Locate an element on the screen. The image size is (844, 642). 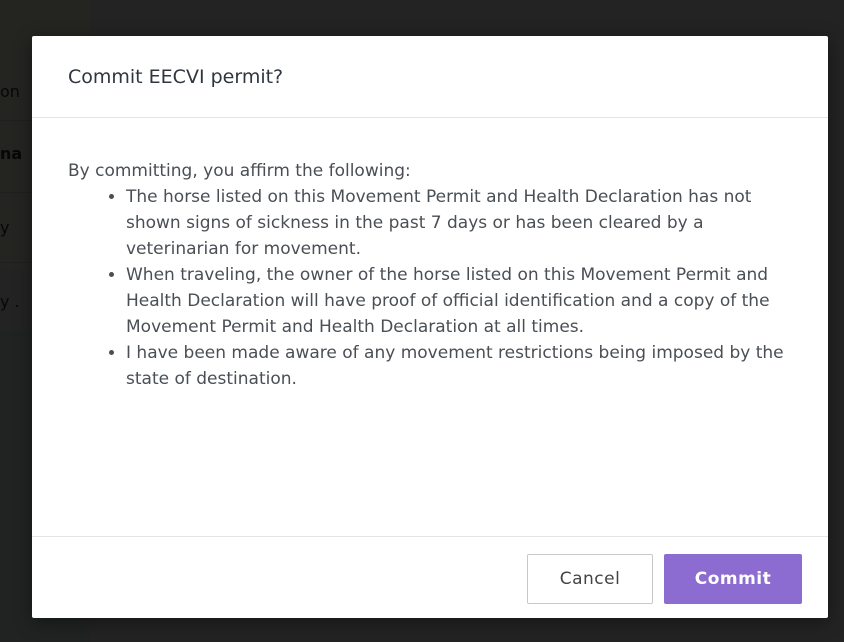
dialog-header: Commit EECVI permit? is located at coordinates (430, 77).